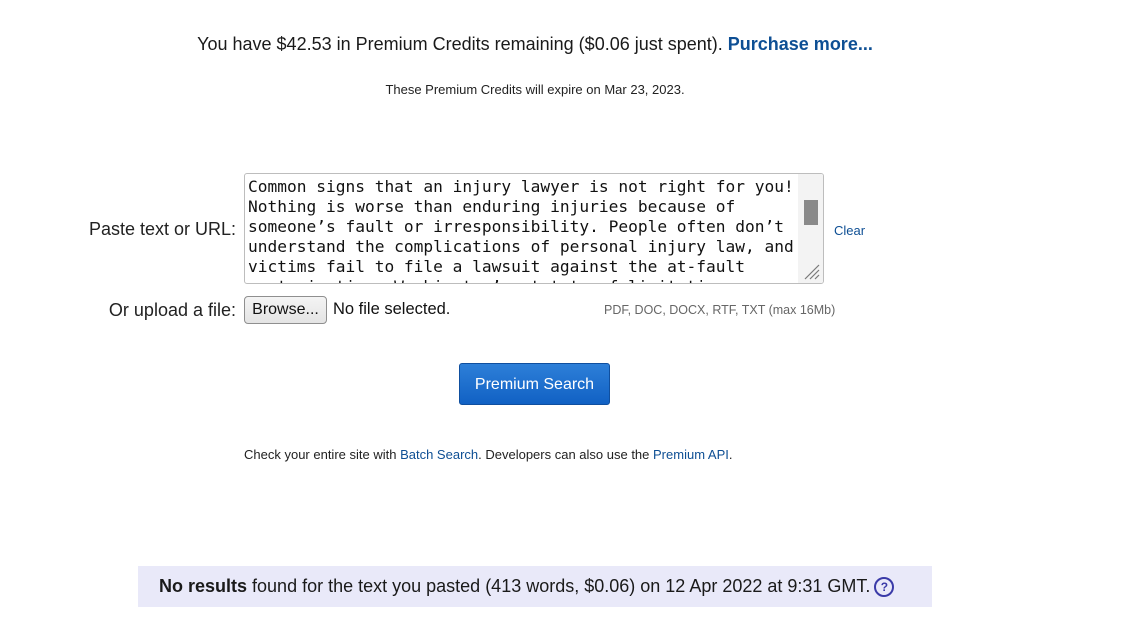  Describe the element at coordinates (720, 310) in the screenshot. I see `file-types-hint: PDF, DOC, DOCX, RTF, TXT (max 16Mb)` at that location.